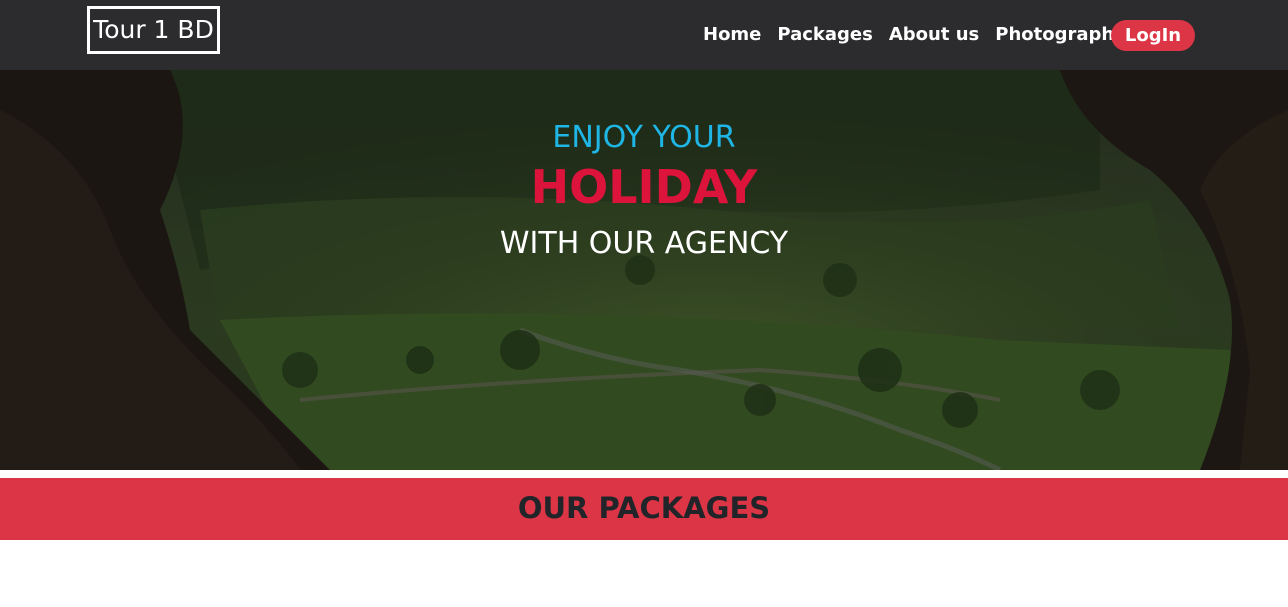  I want to click on nav-link-about-us: About us, so click(934, 35).